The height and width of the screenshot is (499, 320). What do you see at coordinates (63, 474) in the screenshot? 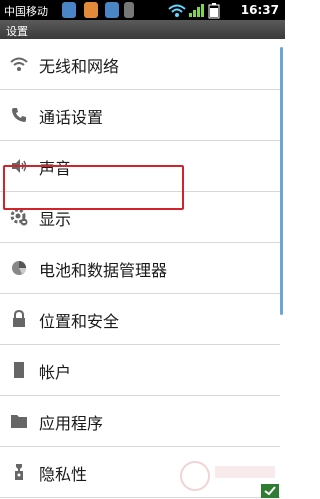
I see `settings-item-label: 隐私性` at bounding box center [63, 474].